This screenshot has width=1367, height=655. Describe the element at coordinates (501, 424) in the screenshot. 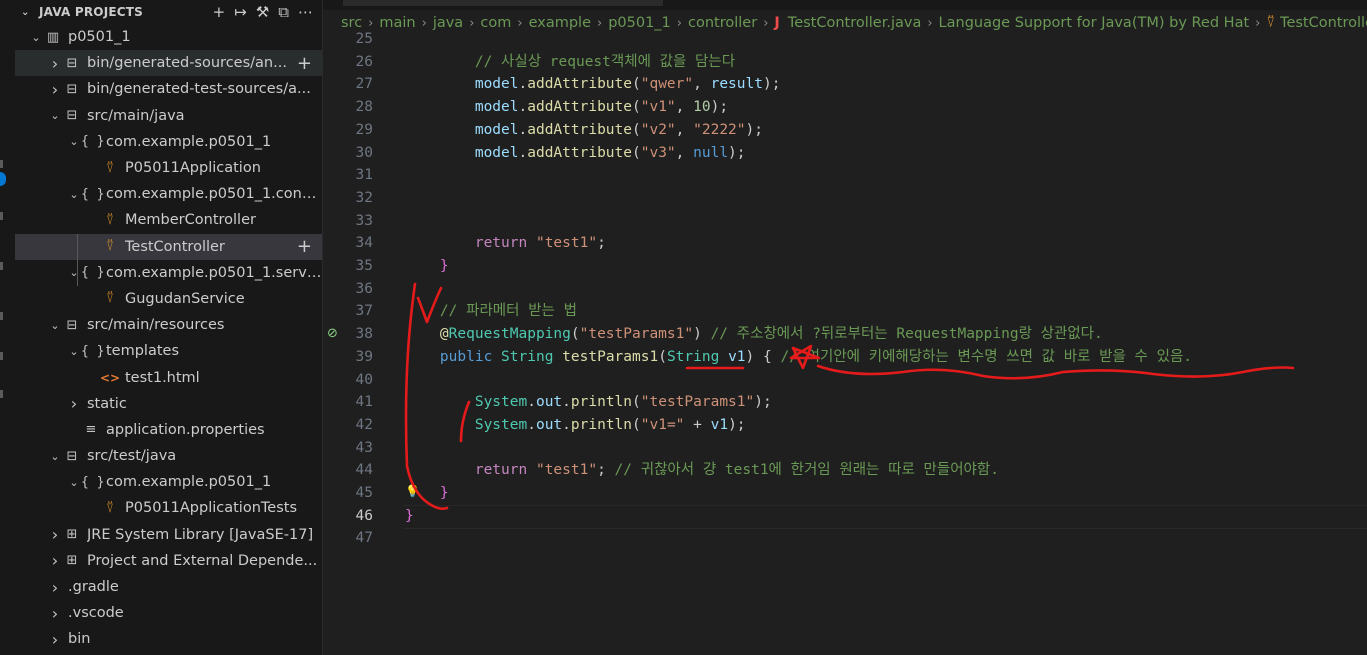

I see `code-token: System` at that location.